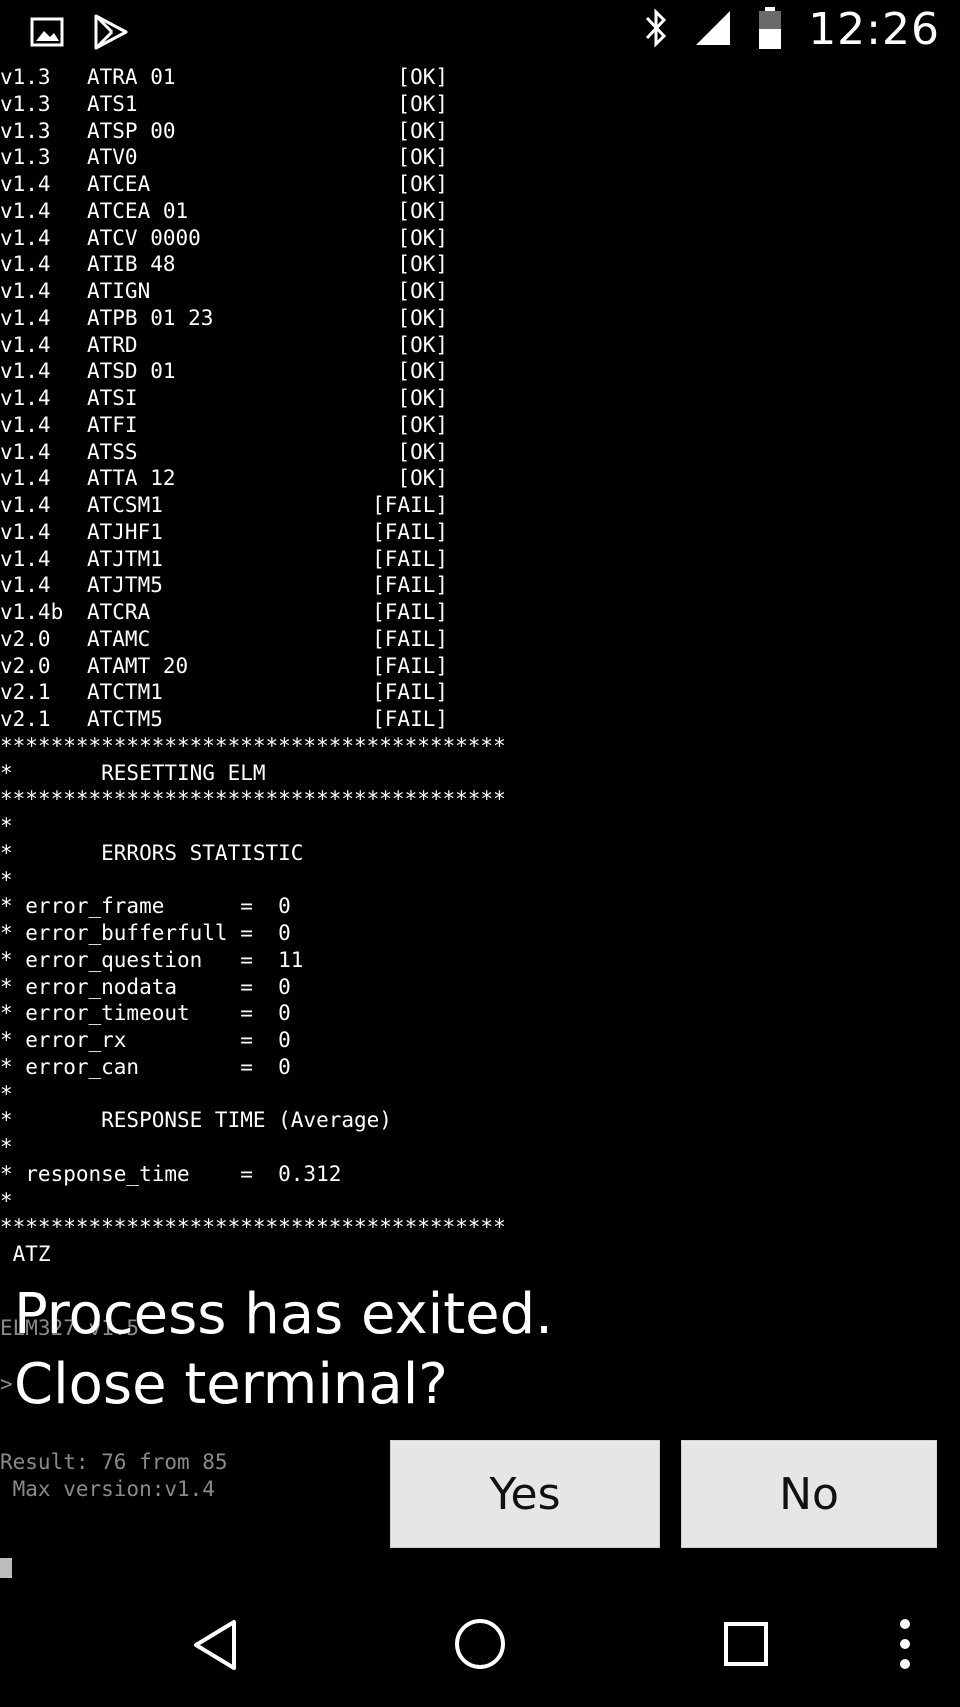 This screenshot has height=1707, width=960. What do you see at coordinates (138, 210) in the screenshot?
I see `command-name: ATCEA 01` at bounding box center [138, 210].